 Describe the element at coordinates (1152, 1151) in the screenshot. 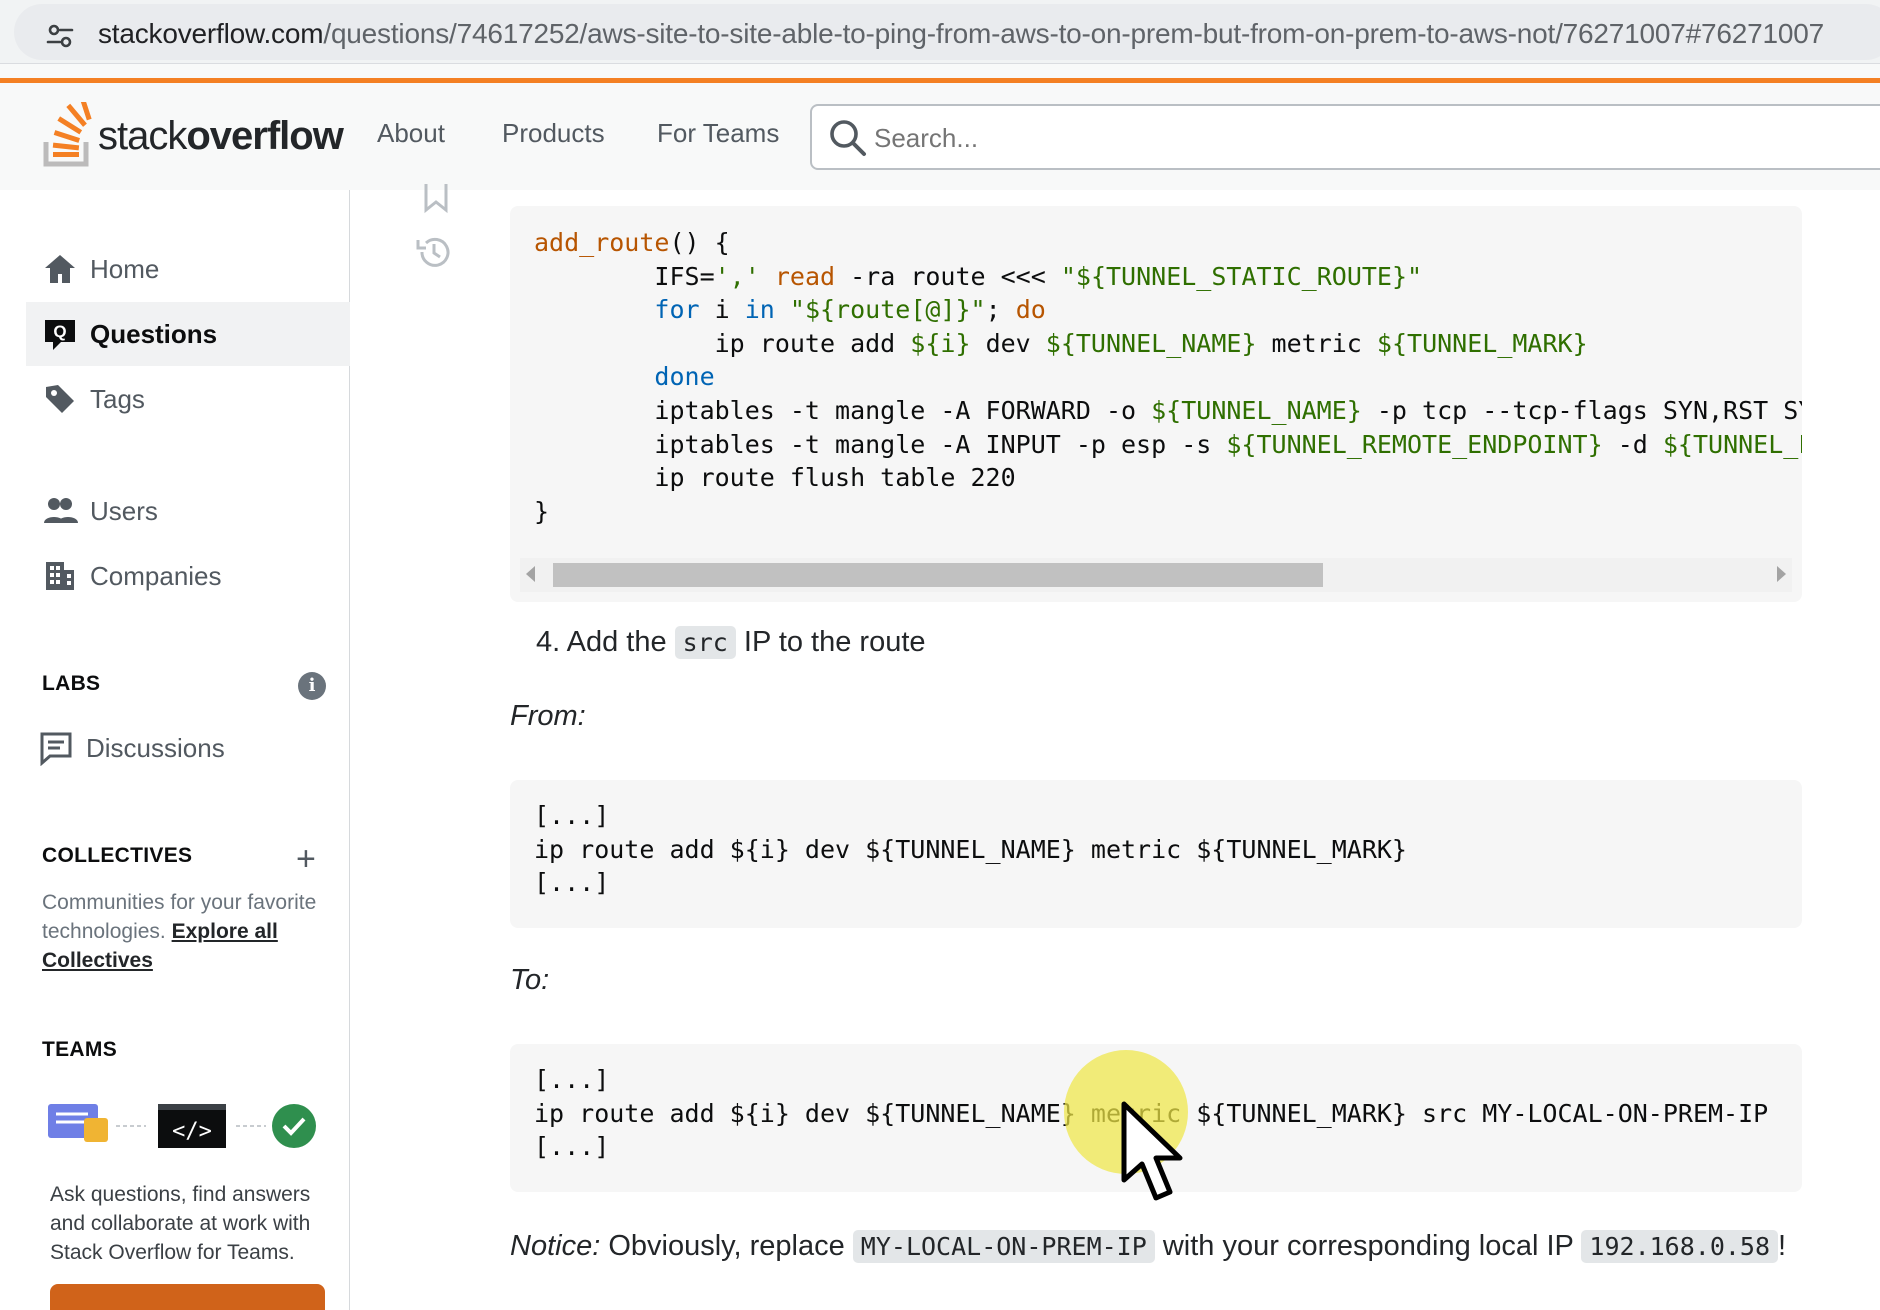

I see `mouse-pointer-icon` at that location.